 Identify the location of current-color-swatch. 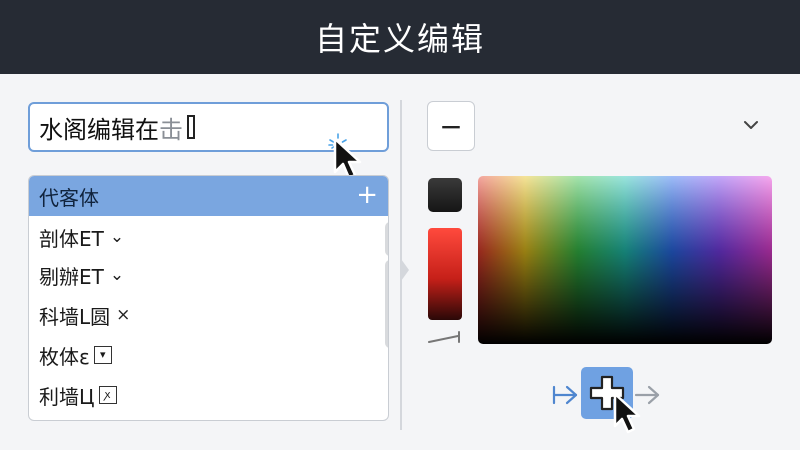
(445, 195).